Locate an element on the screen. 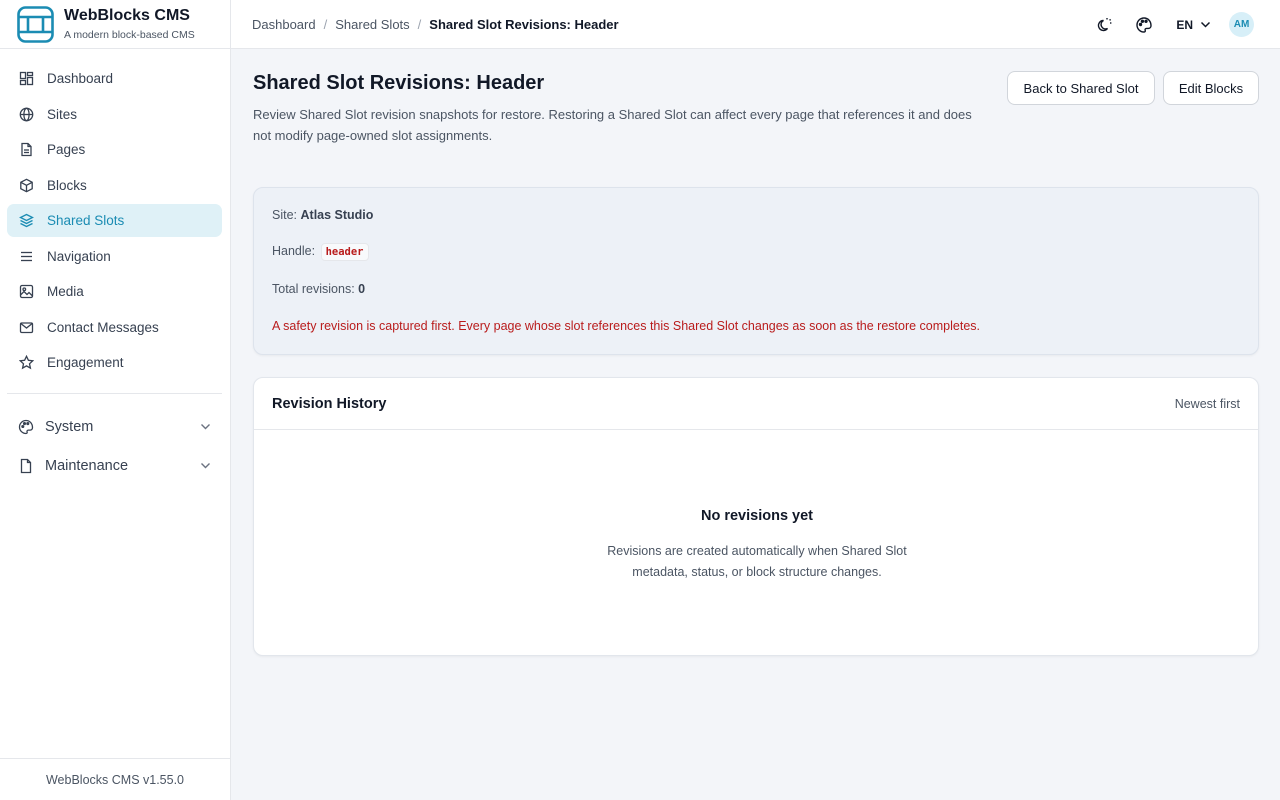 This screenshot has height=800, width=1280. sidebar-item-engagement: Engagement is located at coordinates (114, 362).